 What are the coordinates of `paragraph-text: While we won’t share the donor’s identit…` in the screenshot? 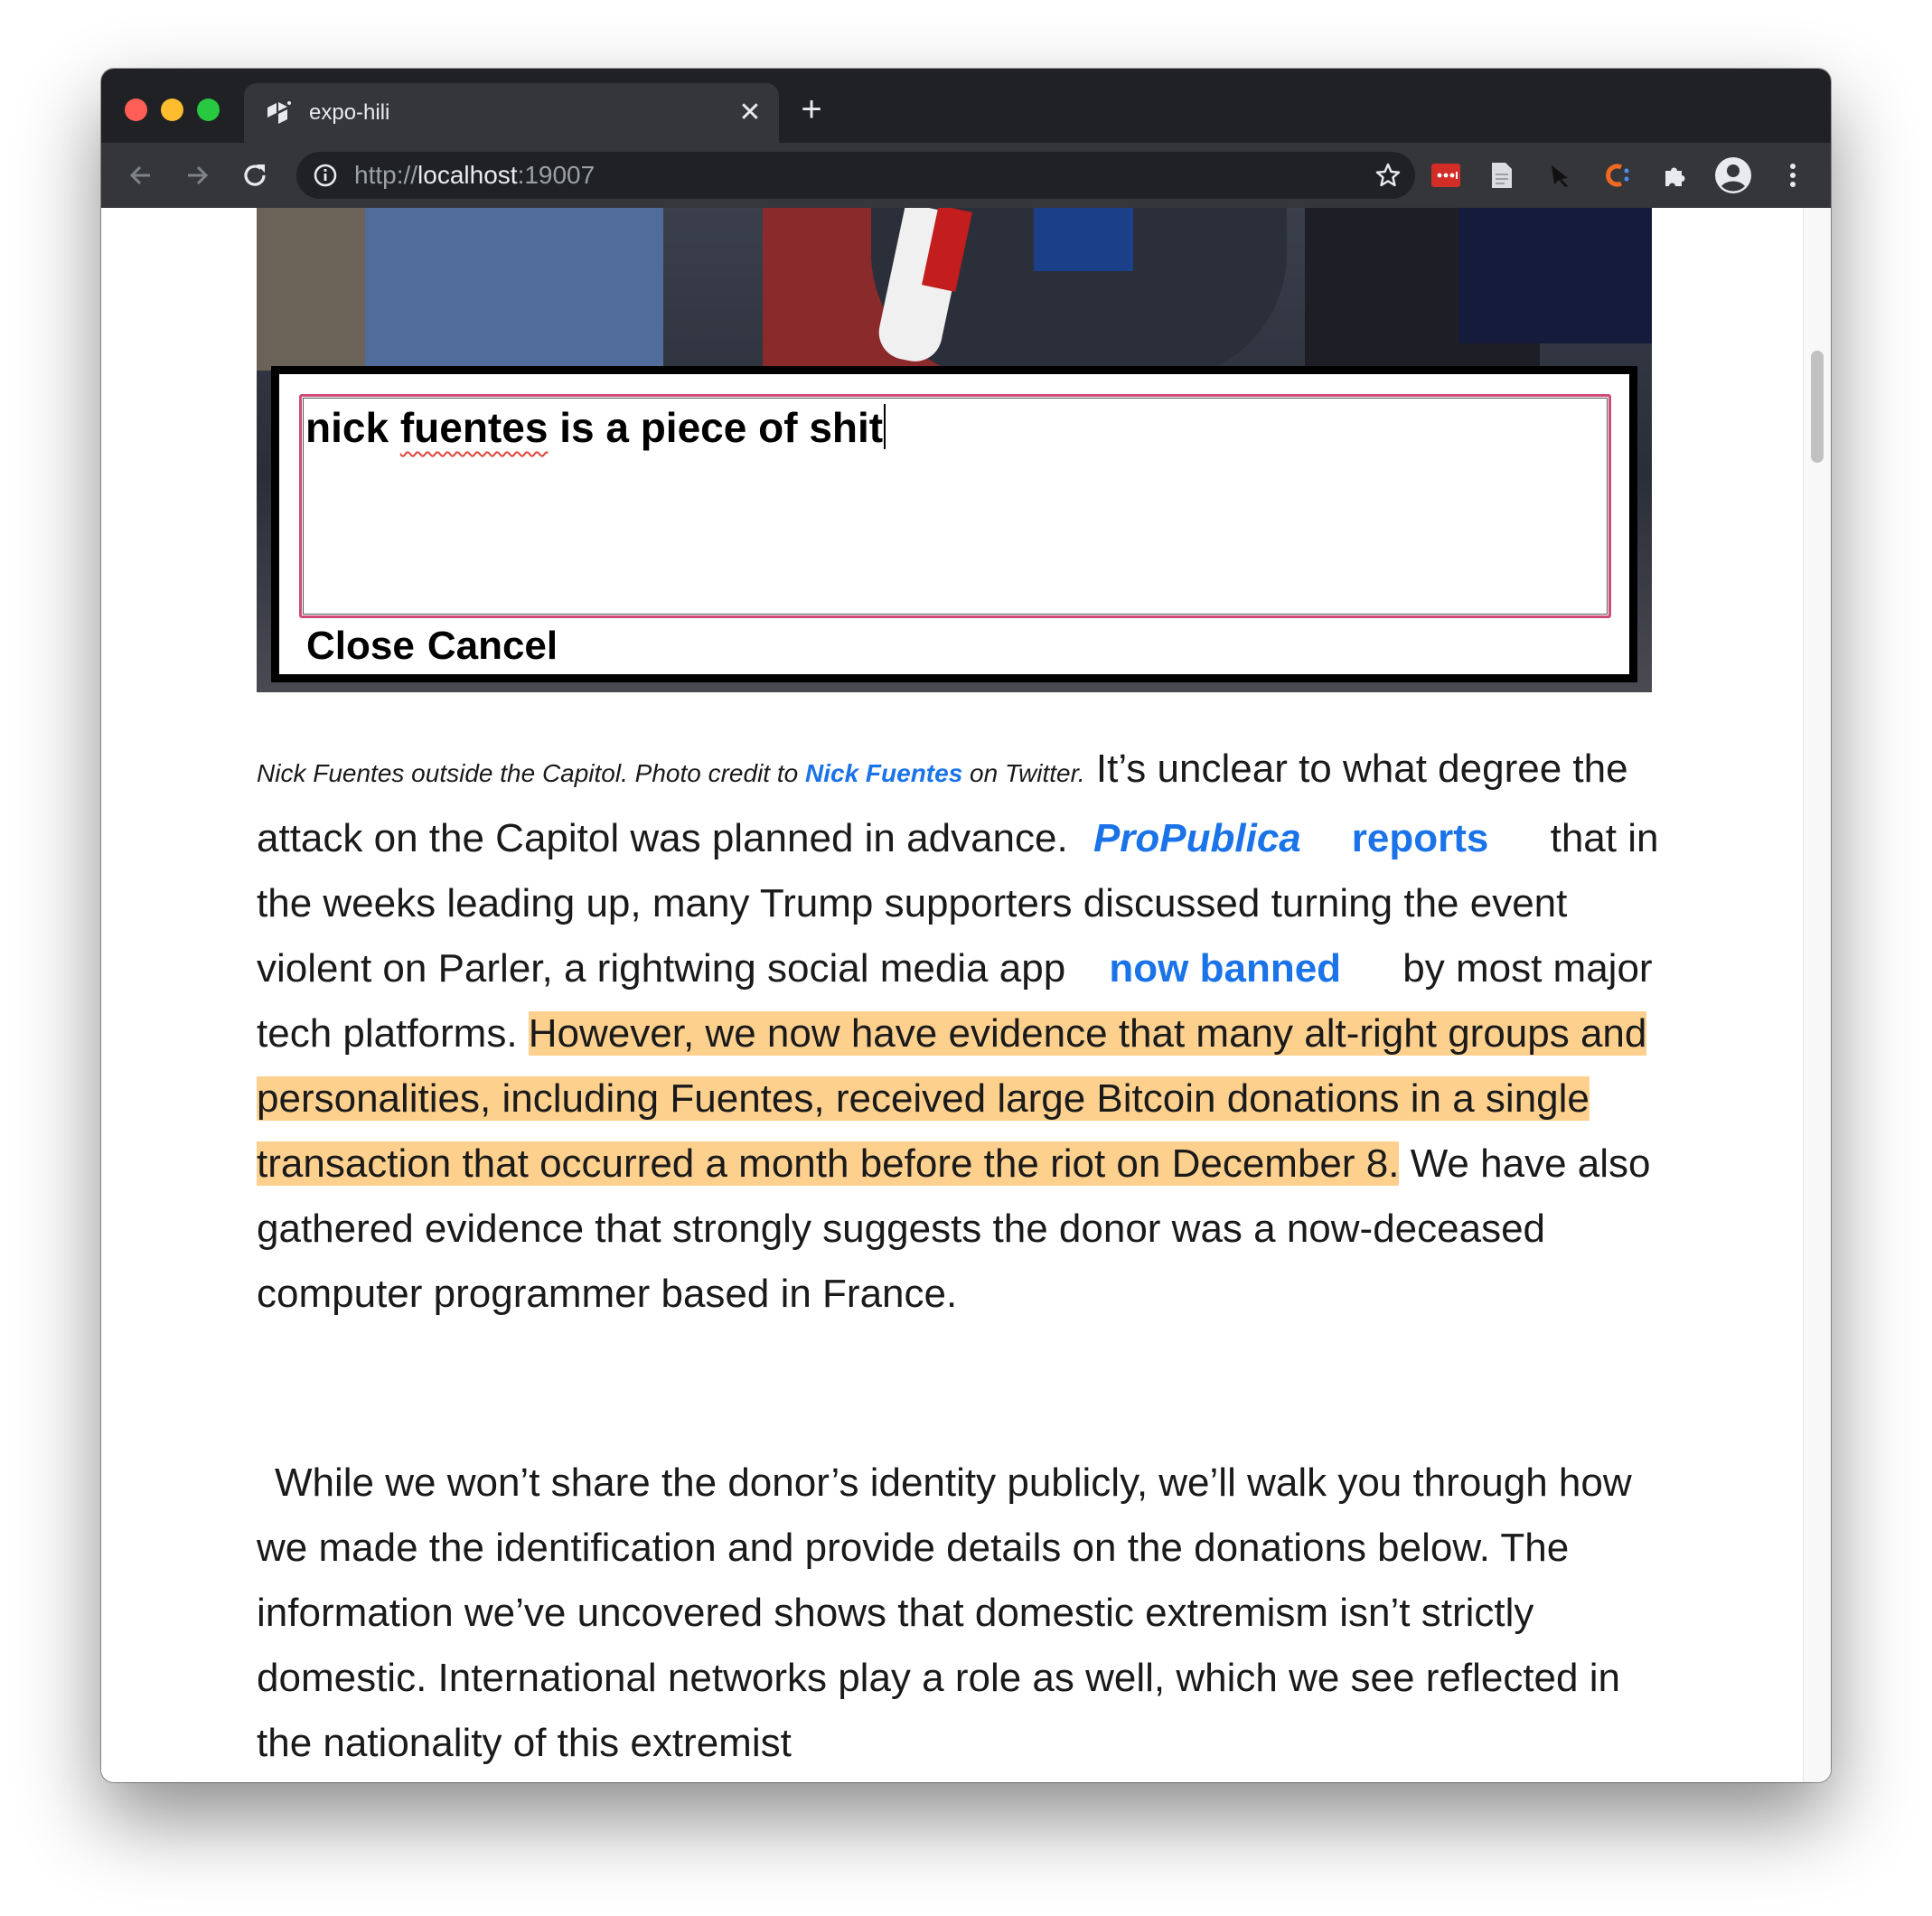 It's located at (944, 1612).